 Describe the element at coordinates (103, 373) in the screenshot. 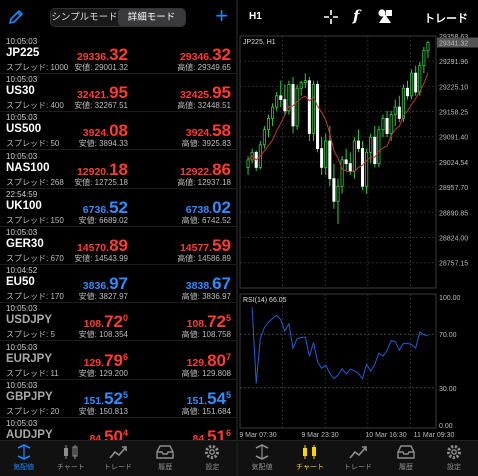

I see `quote-low: 安値: 129.200` at that location.